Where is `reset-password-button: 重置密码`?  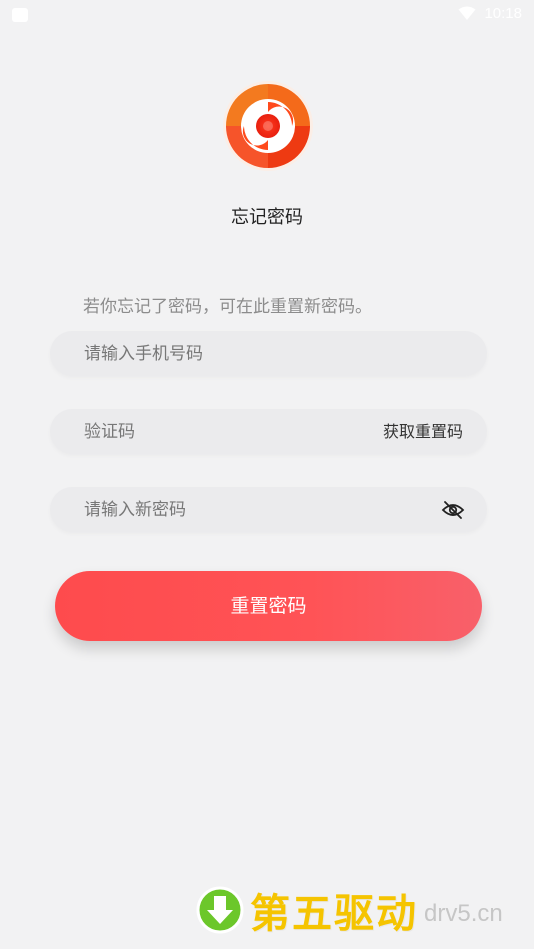 reset-password-button: 重置密码 is located at coordinates (268, 606).